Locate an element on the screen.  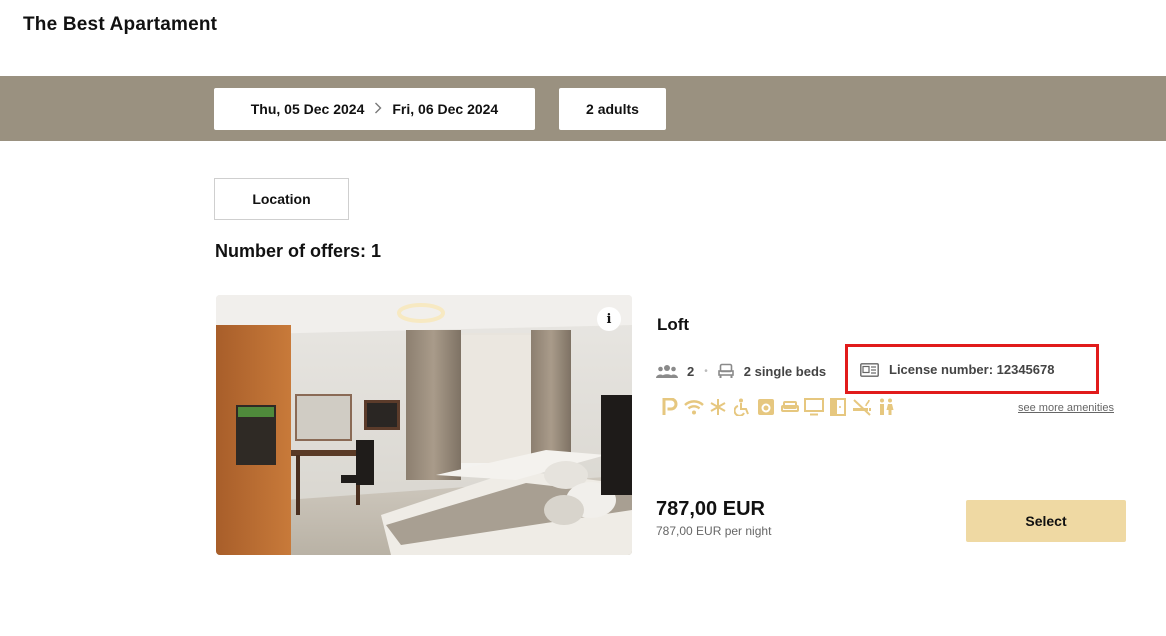
see-more-amenities-link: see more amenities is located at coordinates (1066, 408).